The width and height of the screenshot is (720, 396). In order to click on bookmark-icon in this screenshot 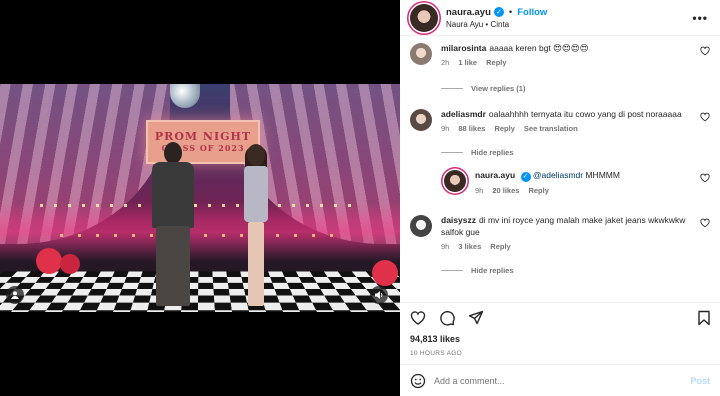, I will do `click(704, 318)`.